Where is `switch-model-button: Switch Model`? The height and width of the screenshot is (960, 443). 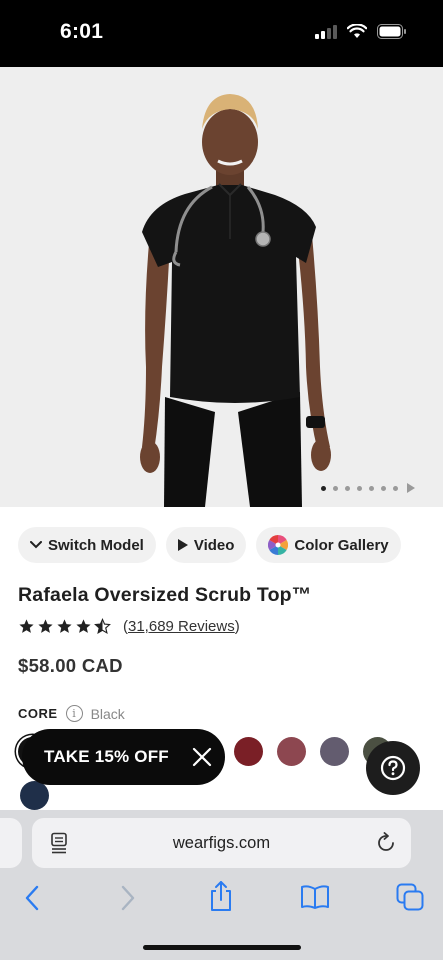 switch-model-button: Switch Model is located at coordinates (87, 545).